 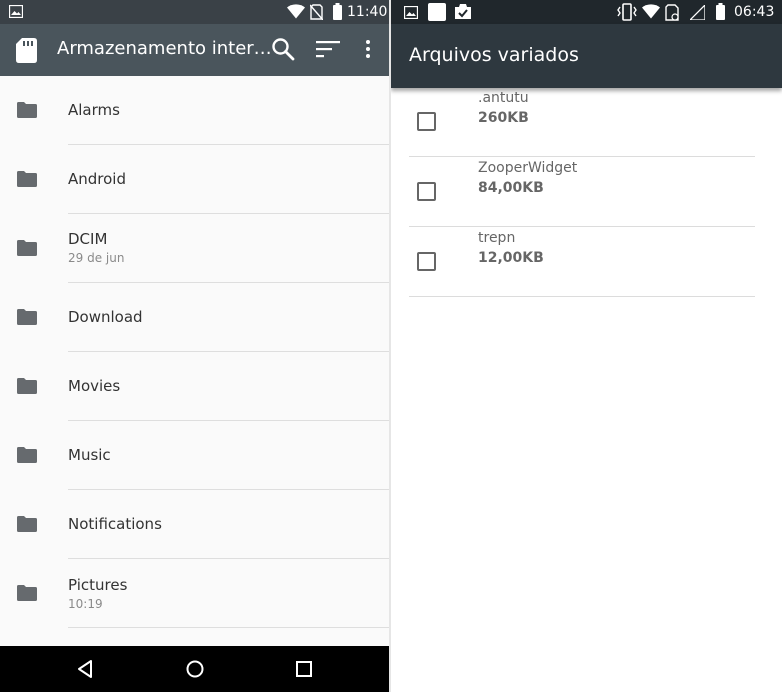 What do you see at coordinates (96, 258) in the screenshot?
I see `folder-date: 29 de jun` at bounding box center [96, 258].